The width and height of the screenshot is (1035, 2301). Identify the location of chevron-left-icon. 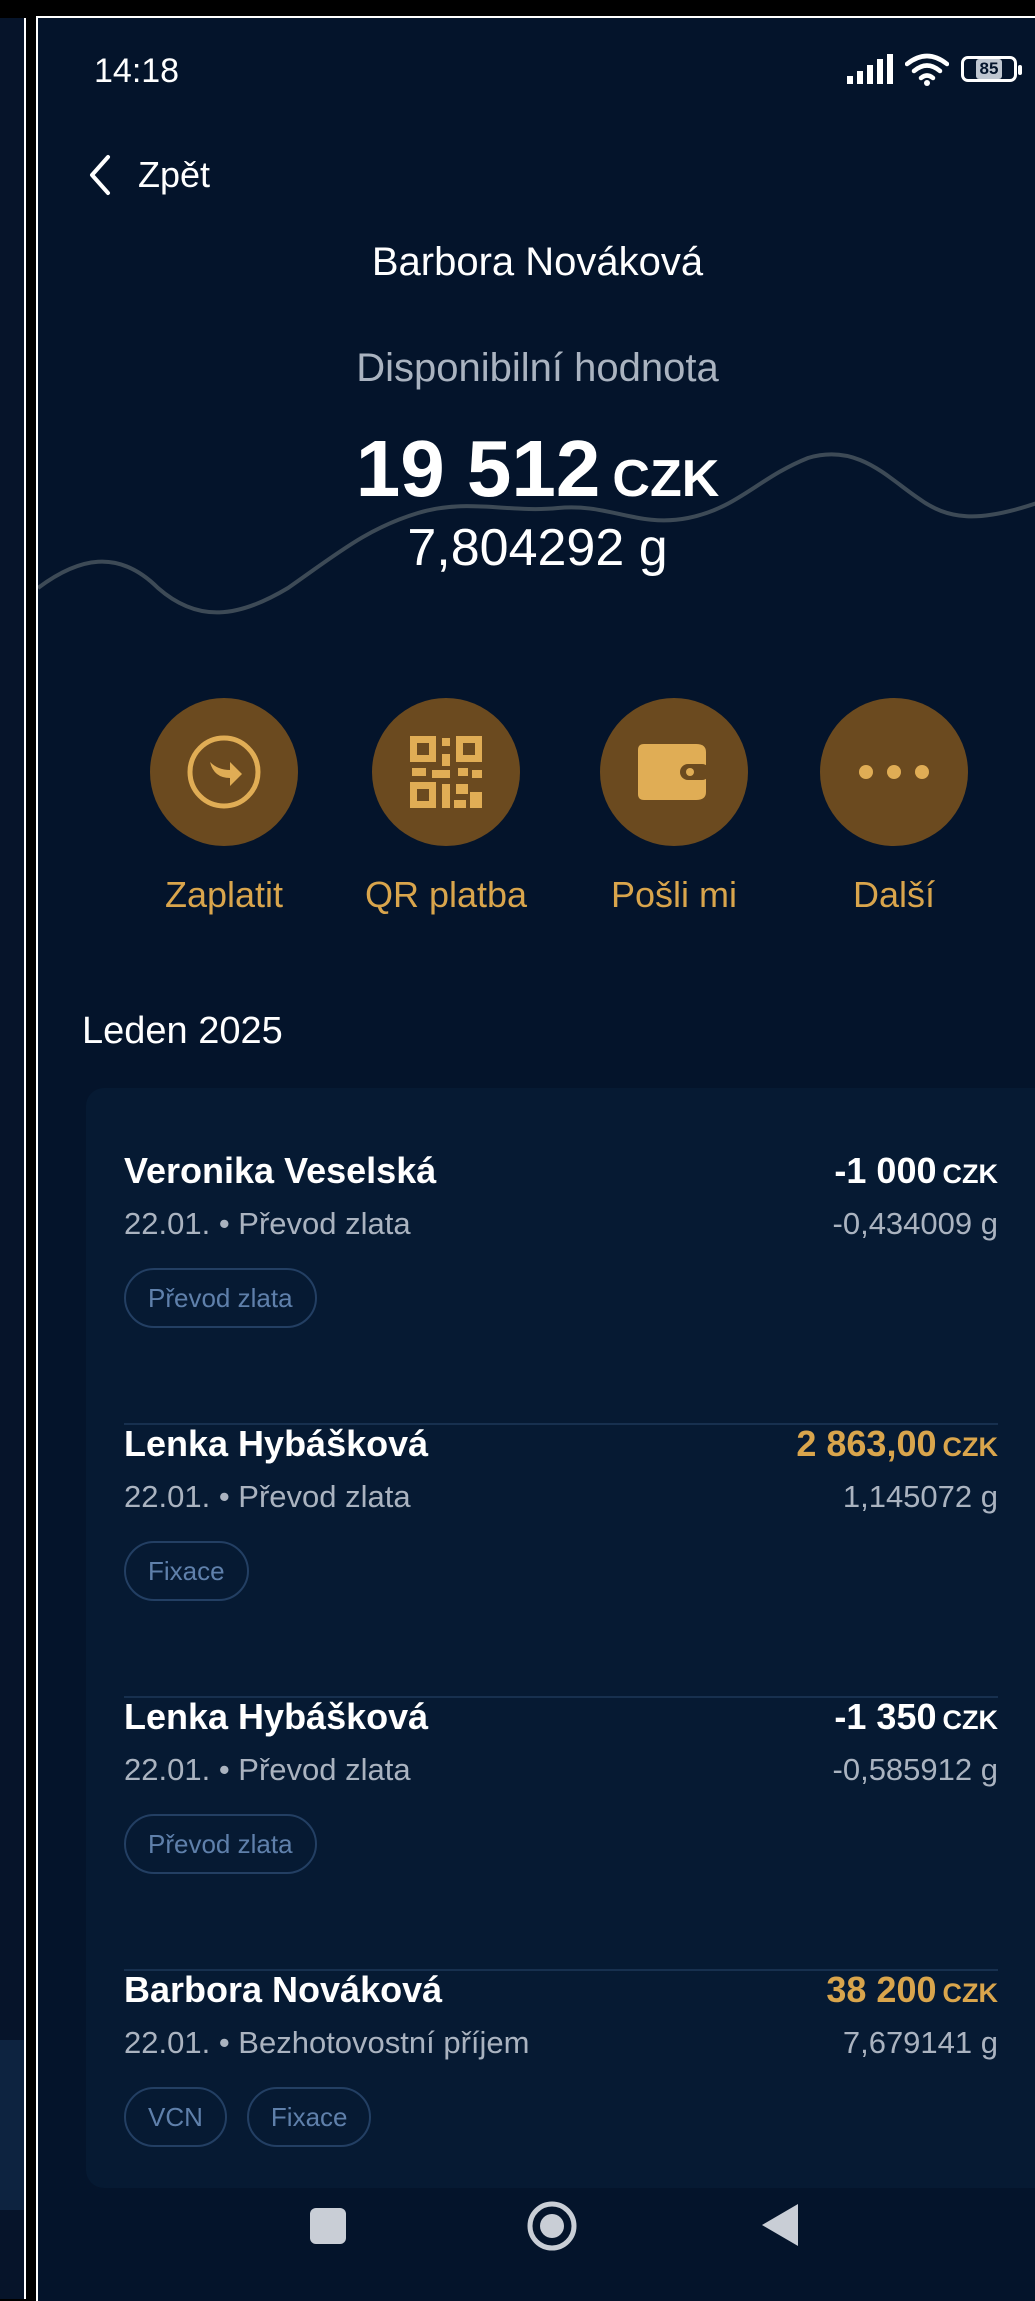
(100, 175).